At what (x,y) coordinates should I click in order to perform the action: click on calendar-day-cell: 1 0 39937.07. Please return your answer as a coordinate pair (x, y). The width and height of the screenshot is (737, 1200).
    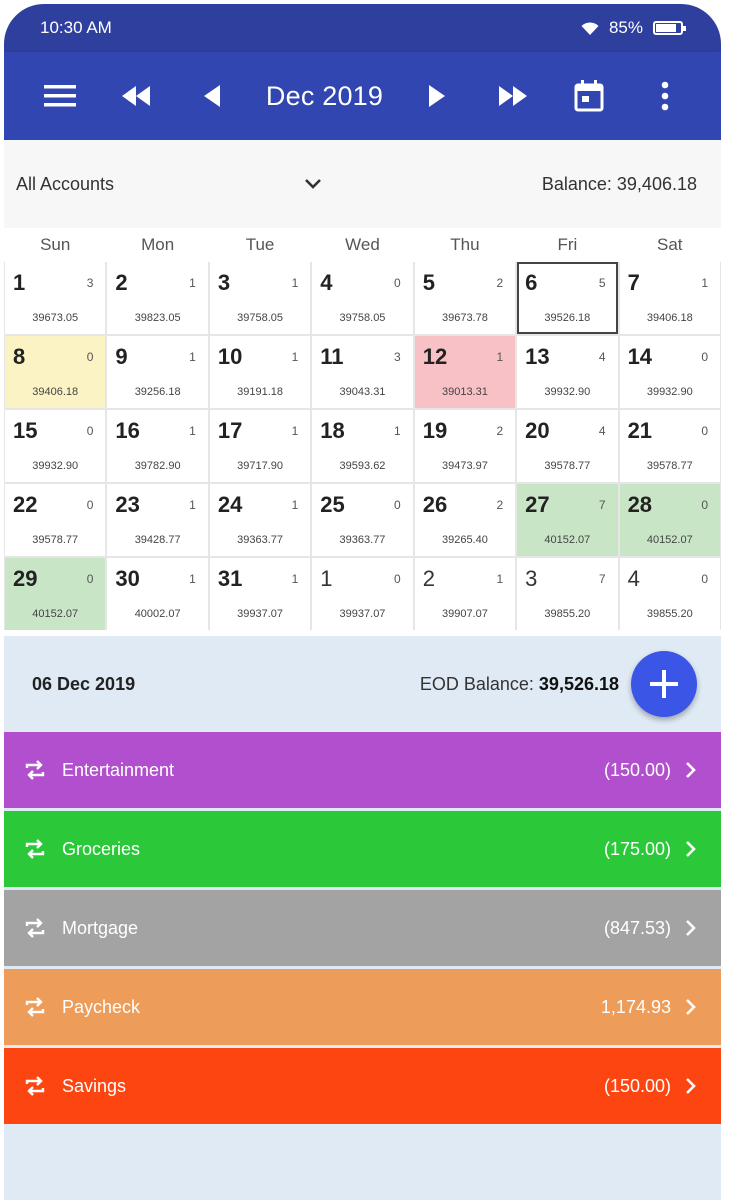
    Looking at the image, I should click on (362, 594).